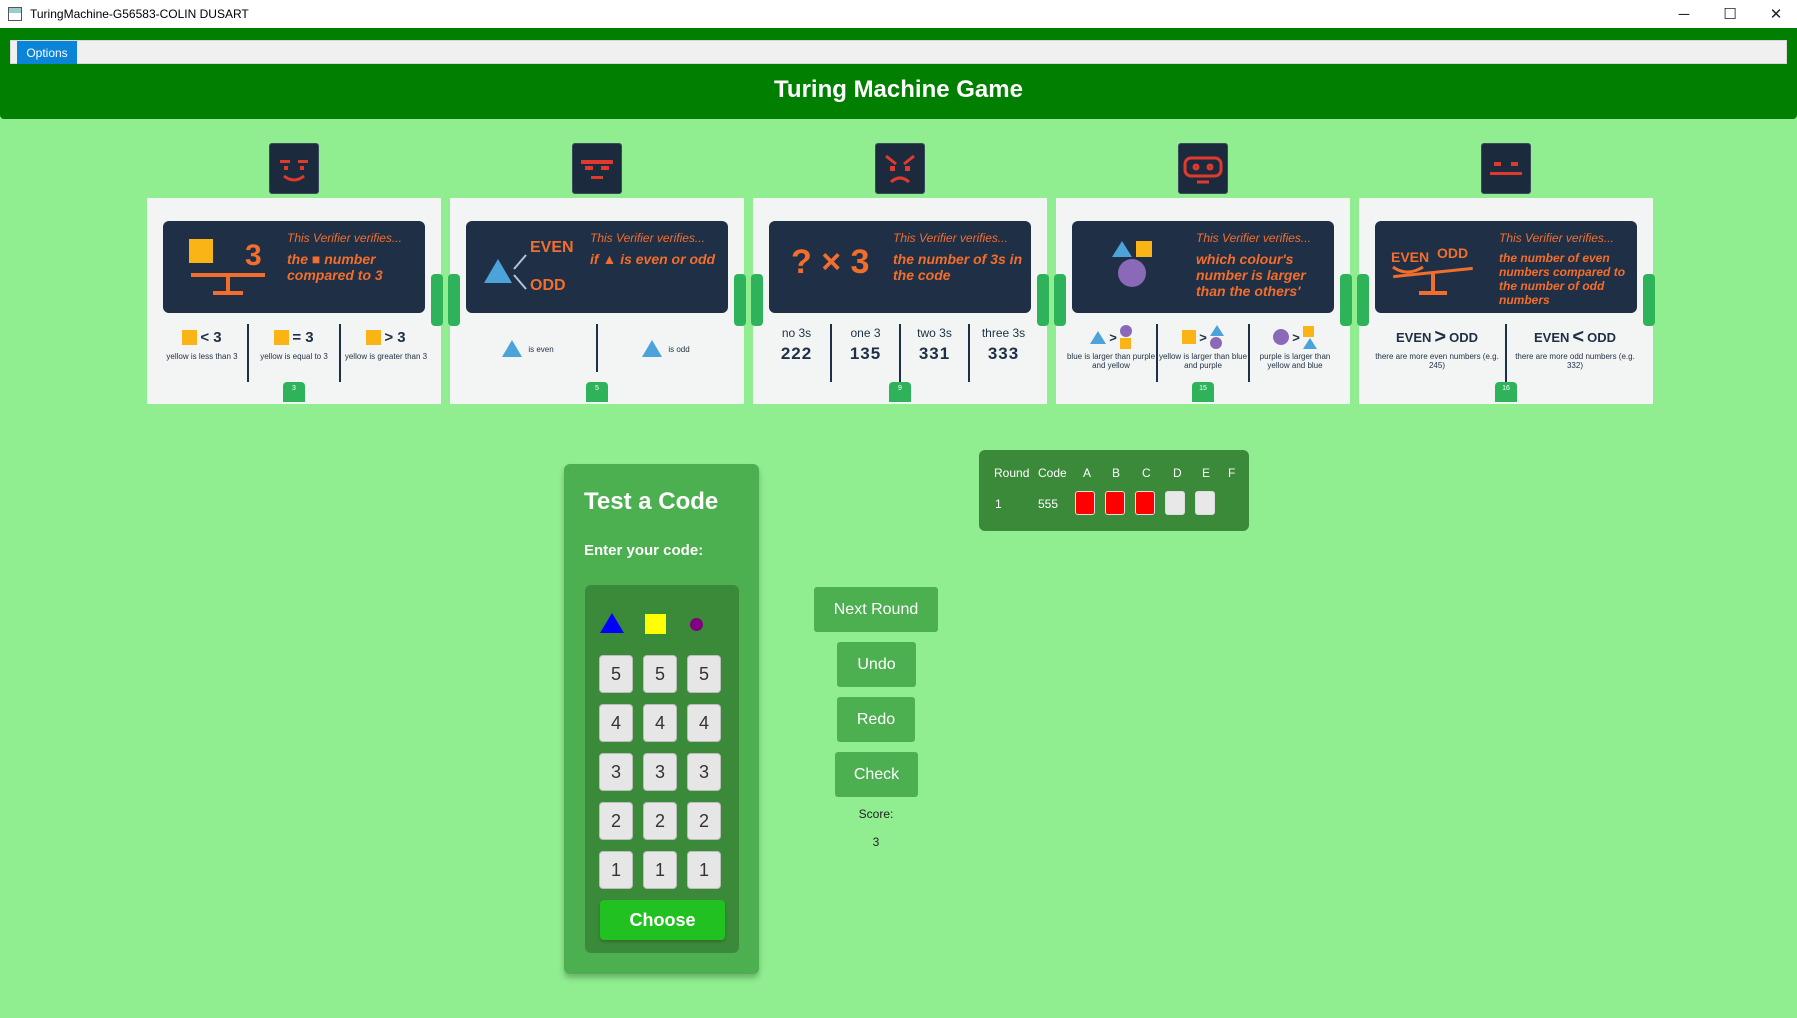  Describe the element at coordinates (386, 356) in the screenshot. I see `option-caption: yellow is greater than 3` at that location.